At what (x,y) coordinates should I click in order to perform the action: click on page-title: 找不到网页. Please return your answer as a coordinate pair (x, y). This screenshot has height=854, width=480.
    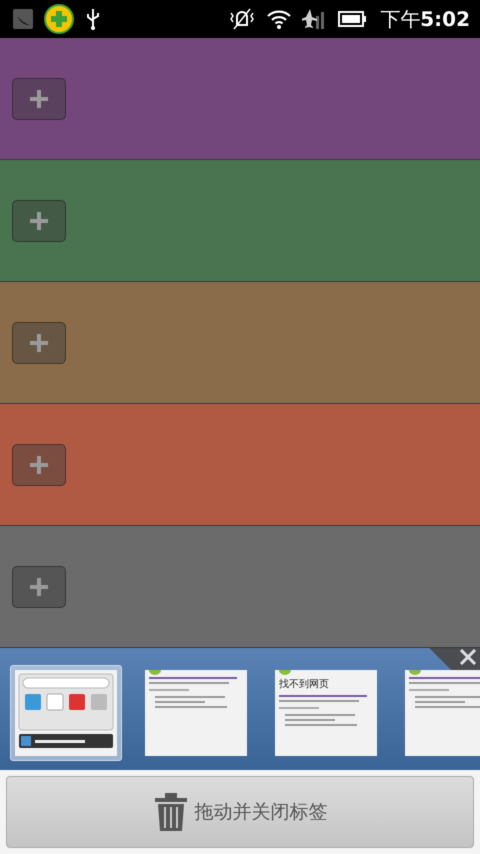
    Looking at the image, I should click on (304, 684).